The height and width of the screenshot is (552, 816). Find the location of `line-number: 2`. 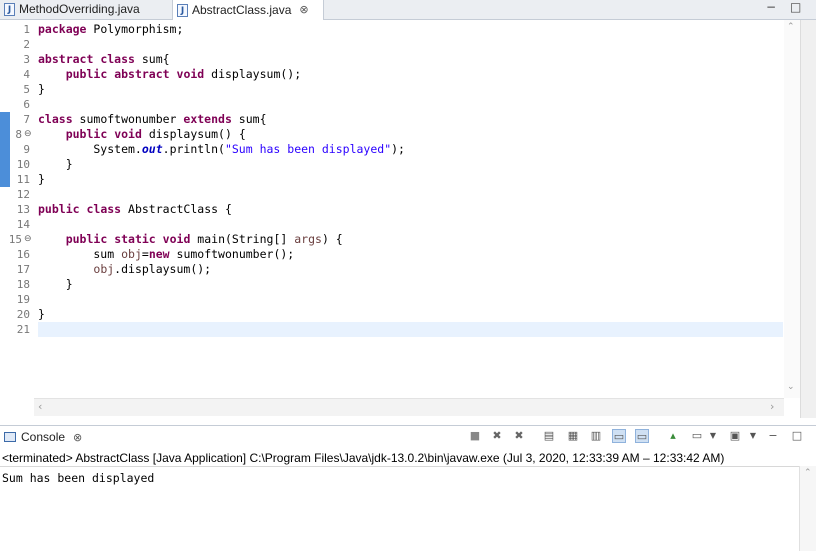

line-number: 2 is located at coordinates (26, 44).